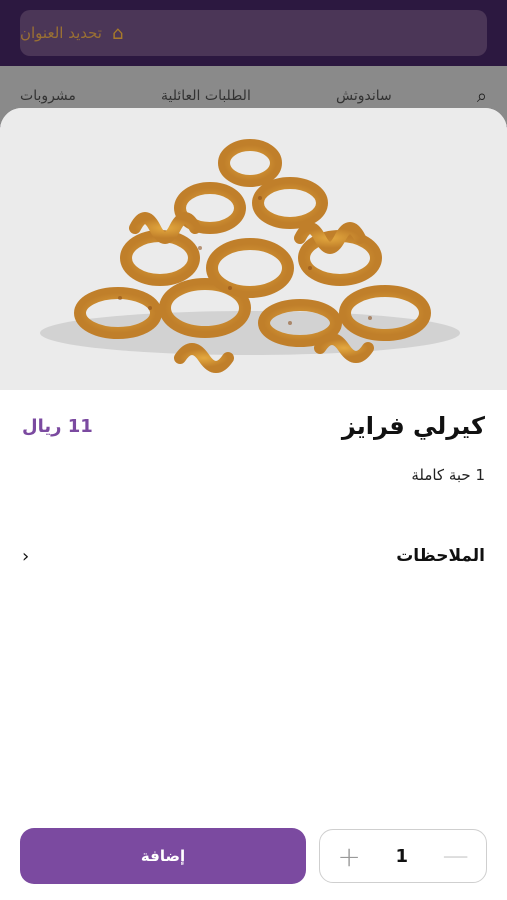  What do you see at coordinates (163, 856) in the screenshot?
I see `add-to-cart-button: إضافة` at bounding box center [163, 856].